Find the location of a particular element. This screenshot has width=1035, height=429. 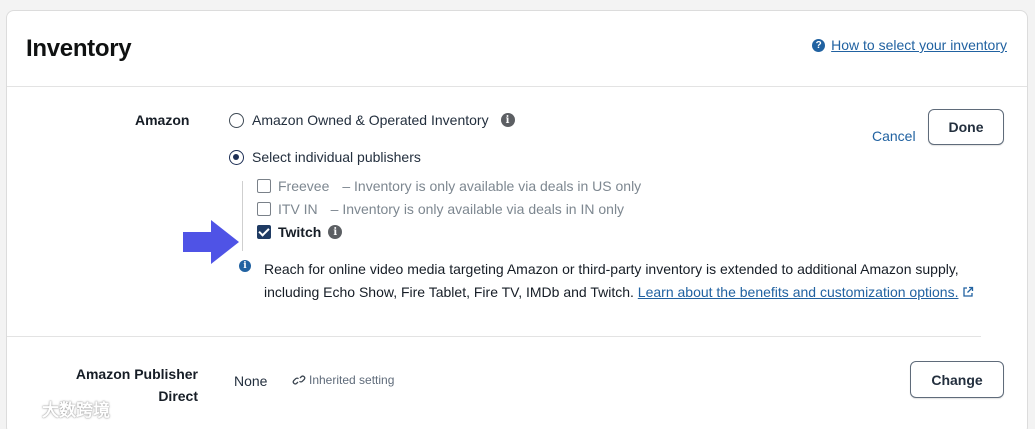

radio-button is located at coordinates (236, 120).